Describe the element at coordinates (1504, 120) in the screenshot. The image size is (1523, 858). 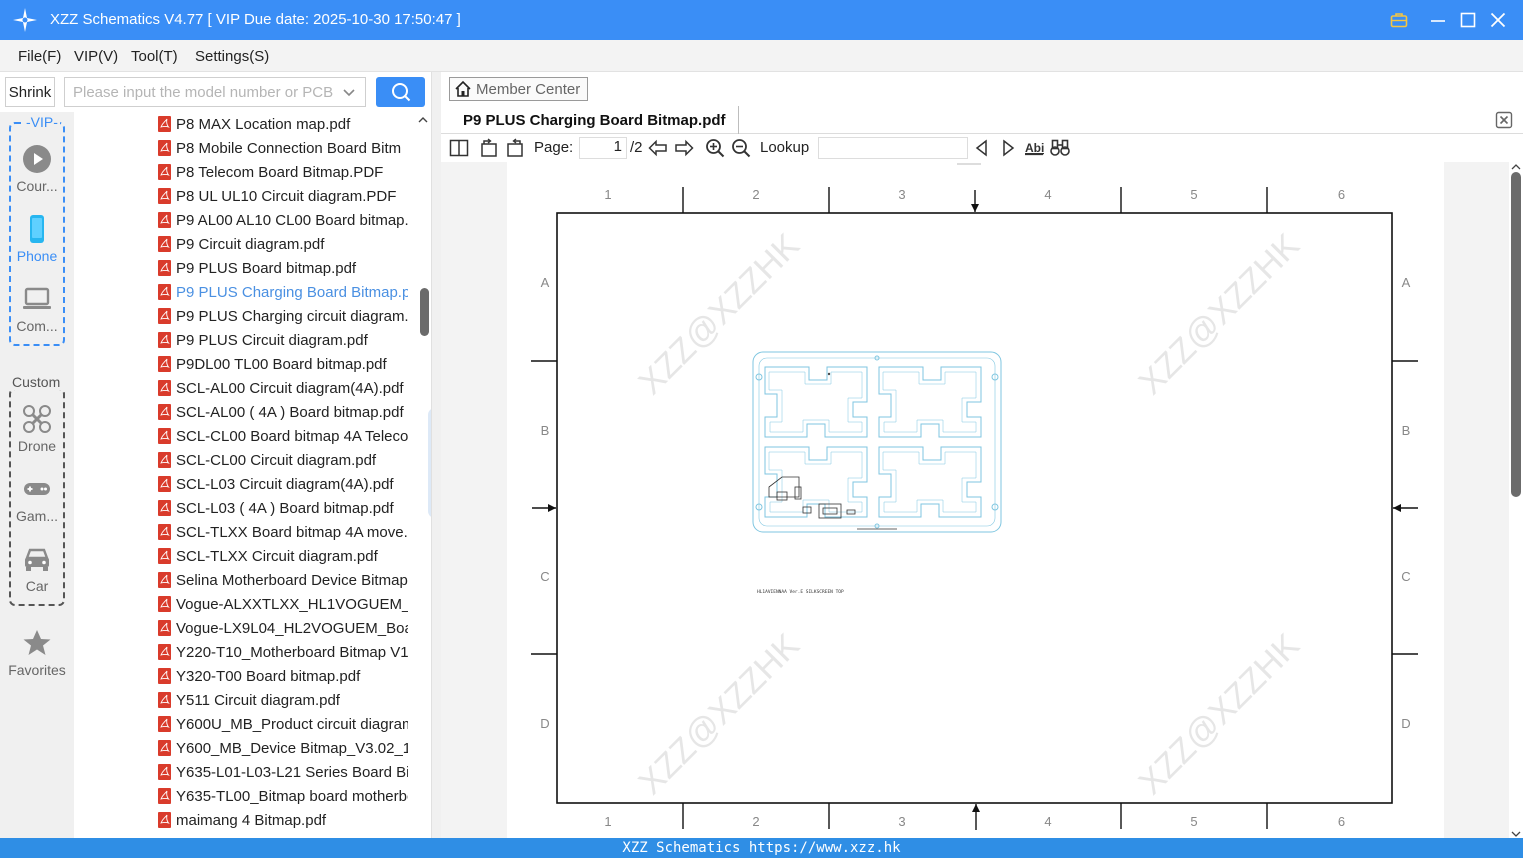
I see `close-tab-icon` at that location.